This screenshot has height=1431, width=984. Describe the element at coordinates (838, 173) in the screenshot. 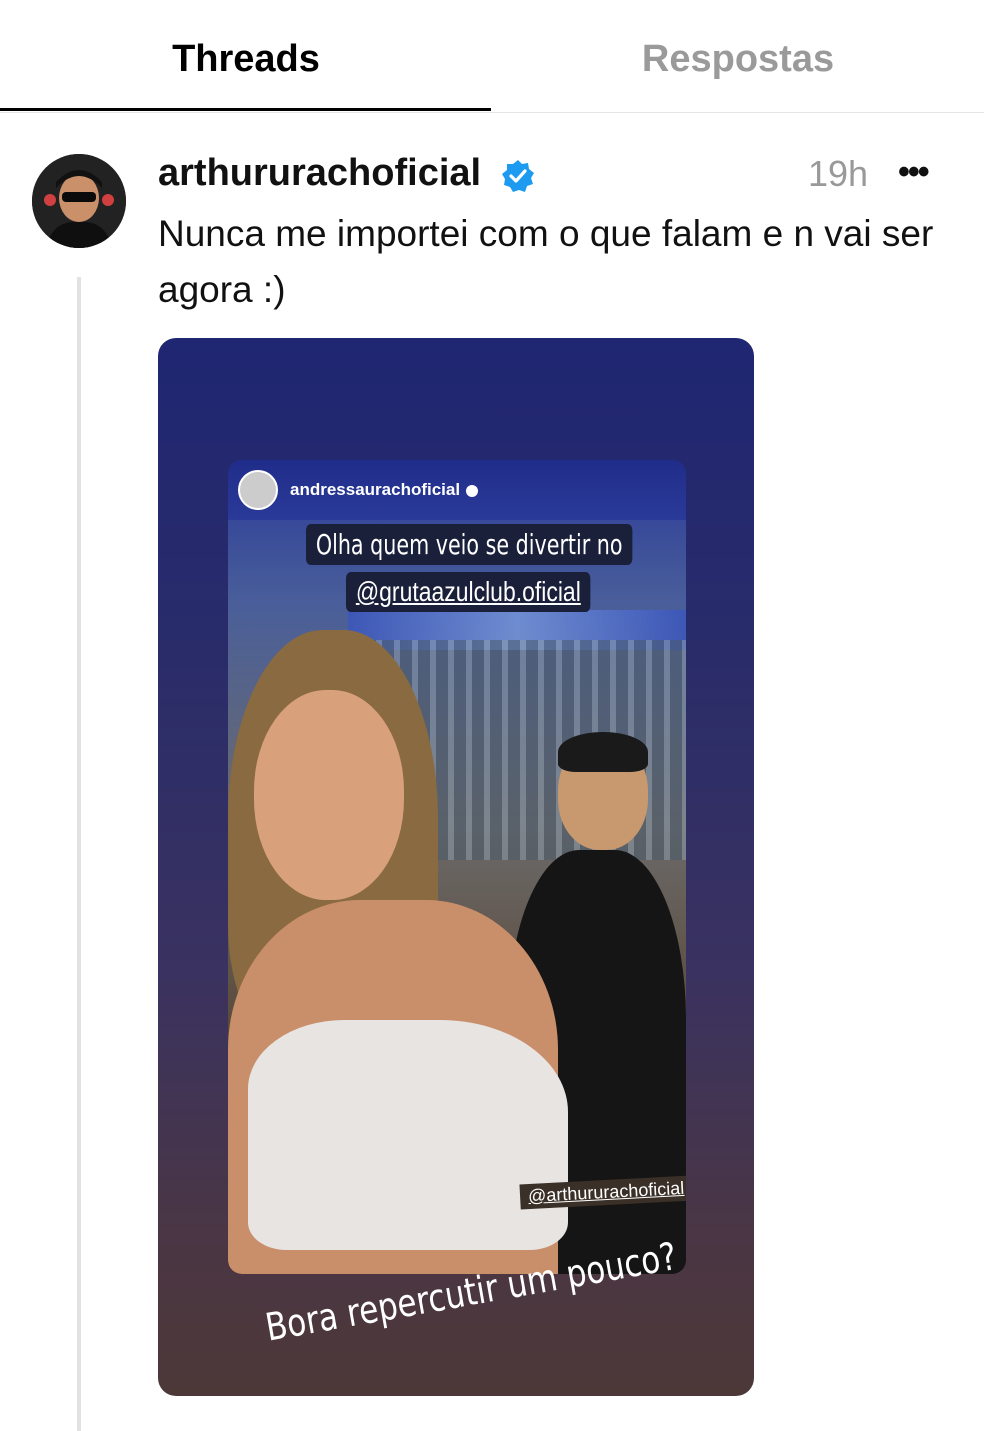

I see `post-timestamp: 19h` at that location.